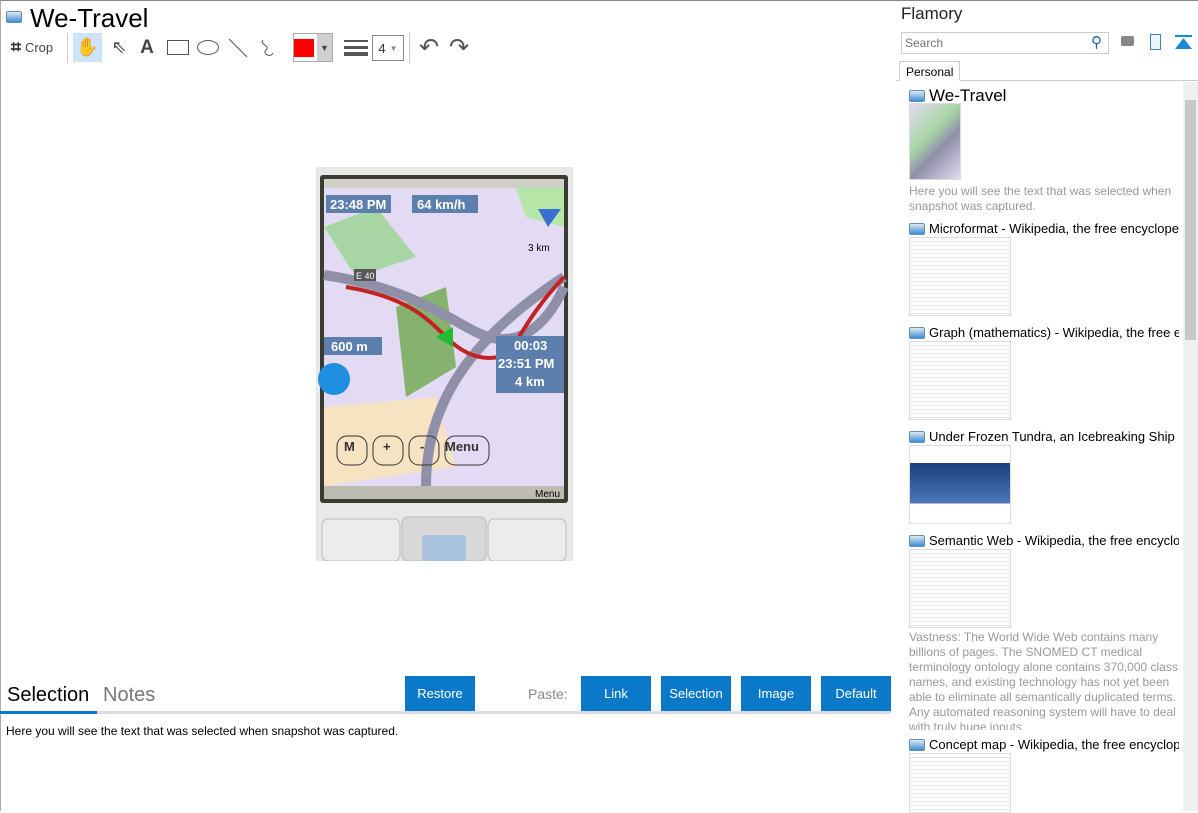 This screenshot has width=1198, height=813. What do you see at coordinates (422, 446) in the screenshot?
I see `map-button-minus: -` at bounding box center [422, 446].